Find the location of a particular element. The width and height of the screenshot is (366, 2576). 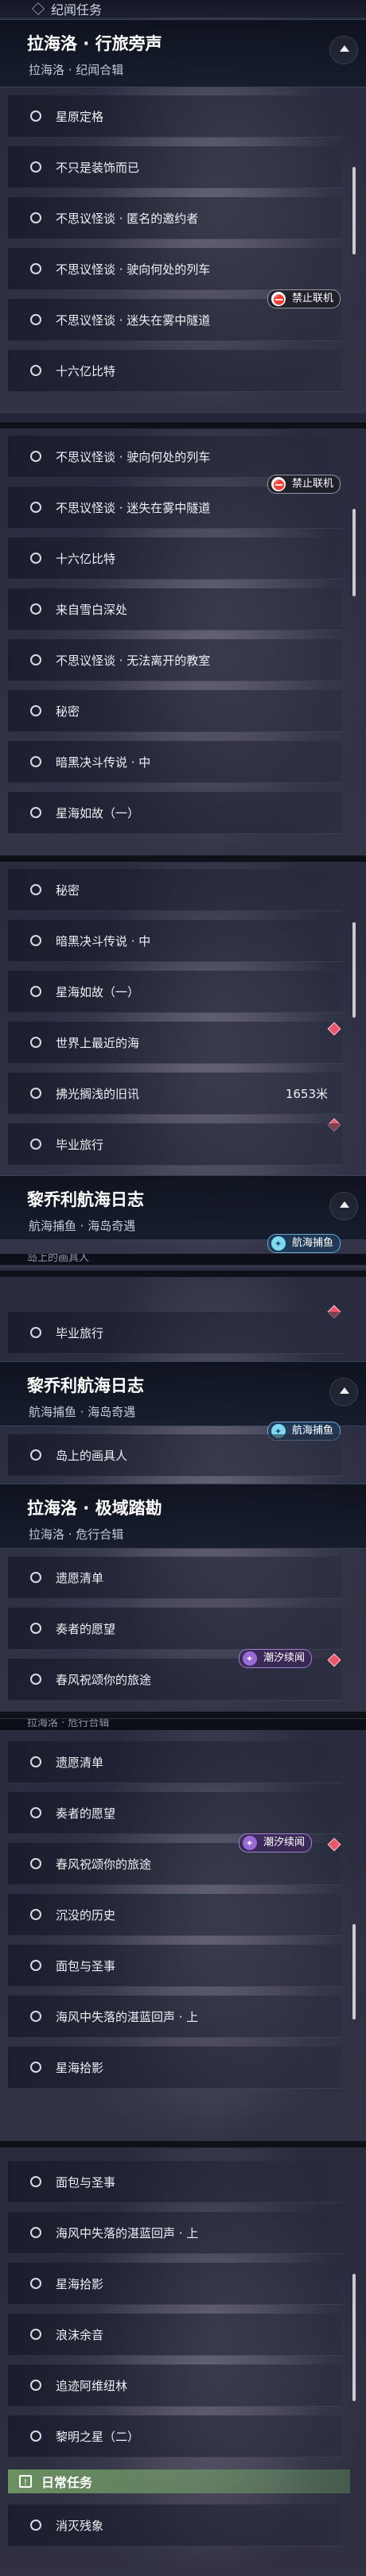

quest-label: 岛上的画具人 is located at coordinates (92, 1455).